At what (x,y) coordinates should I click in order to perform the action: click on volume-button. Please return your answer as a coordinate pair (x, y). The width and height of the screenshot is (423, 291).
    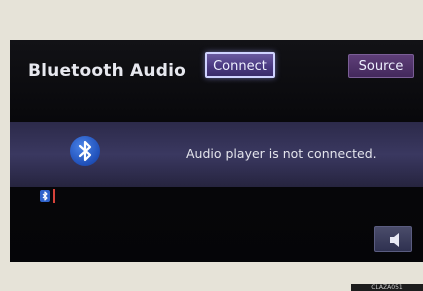
    Looking at the image, I should click on (393, 239).